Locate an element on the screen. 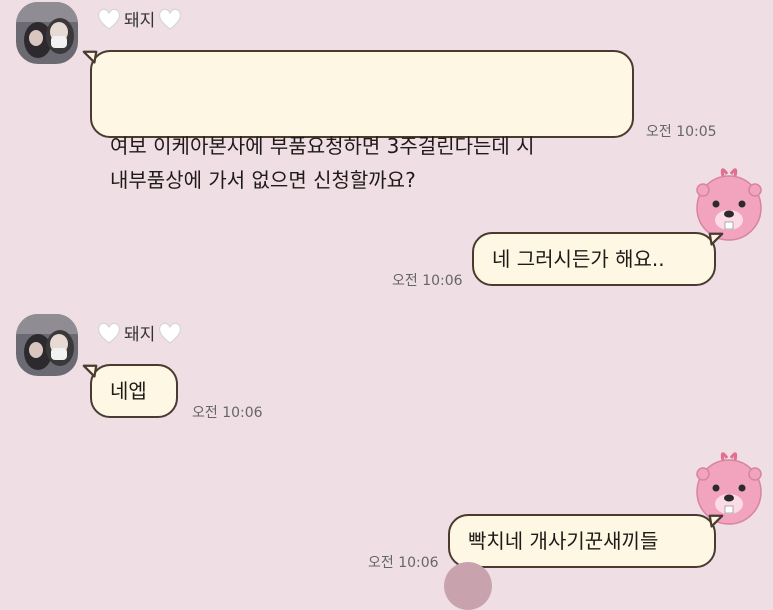 The width and height of the screenshot is (773, 610). message-bubble-outgoing: 빡치네 개사기꾼새끼들 is located at coordinates (586, 541).